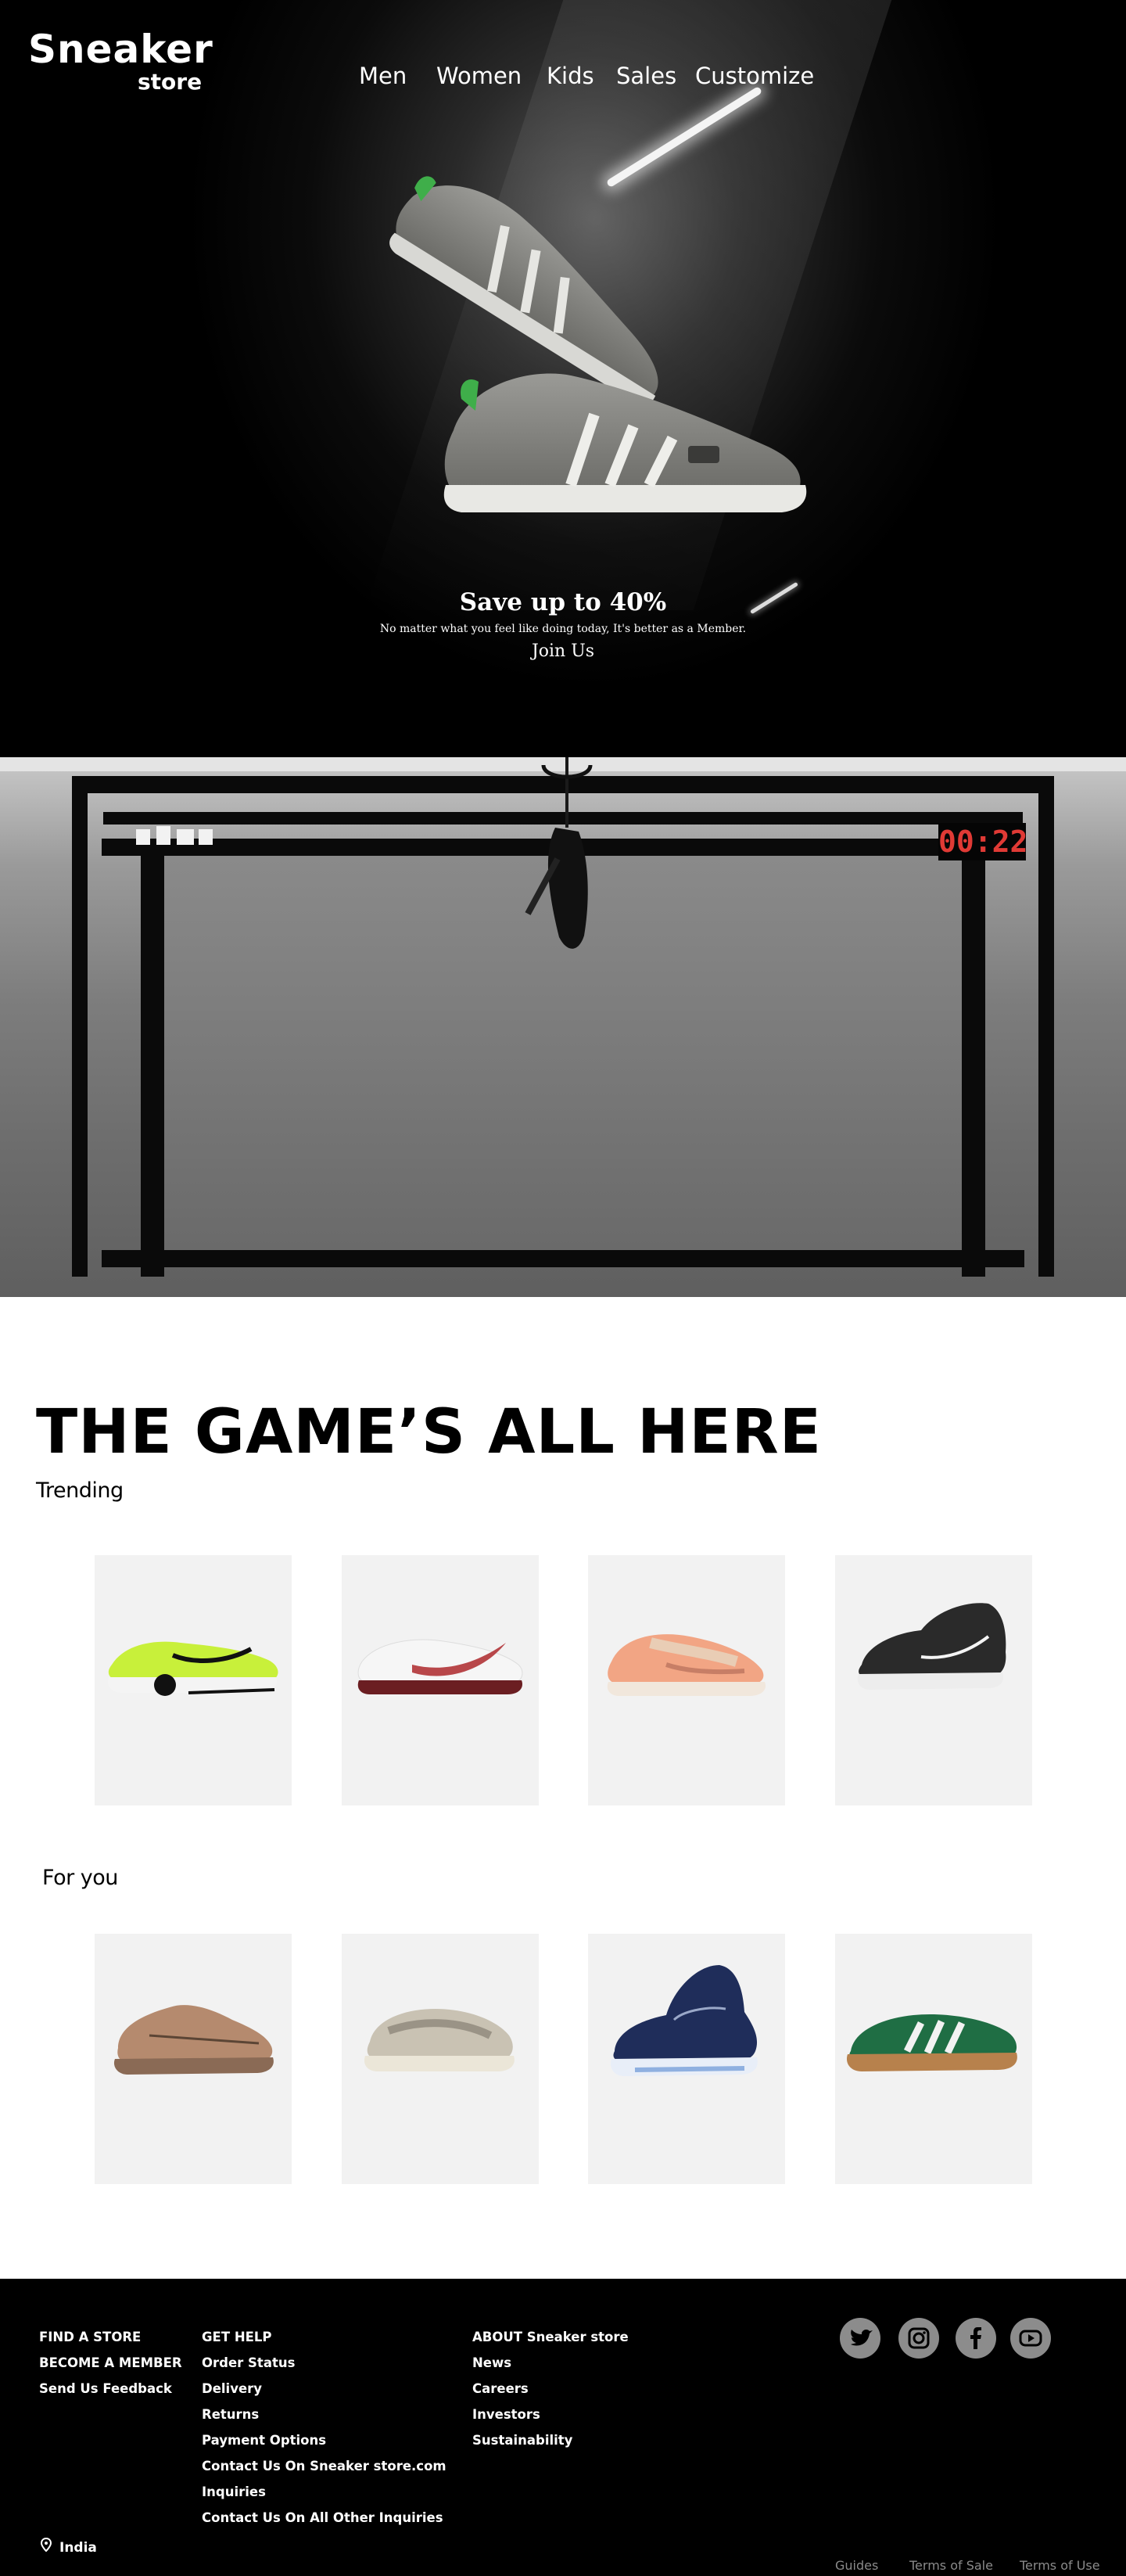 Image resolution: width=1126 pixels, height=2576 pixels. What do you see at coordinates (80, 1878) in the screenshot?
I see `for-you-label: For you` at bounding box center [80, 1878].